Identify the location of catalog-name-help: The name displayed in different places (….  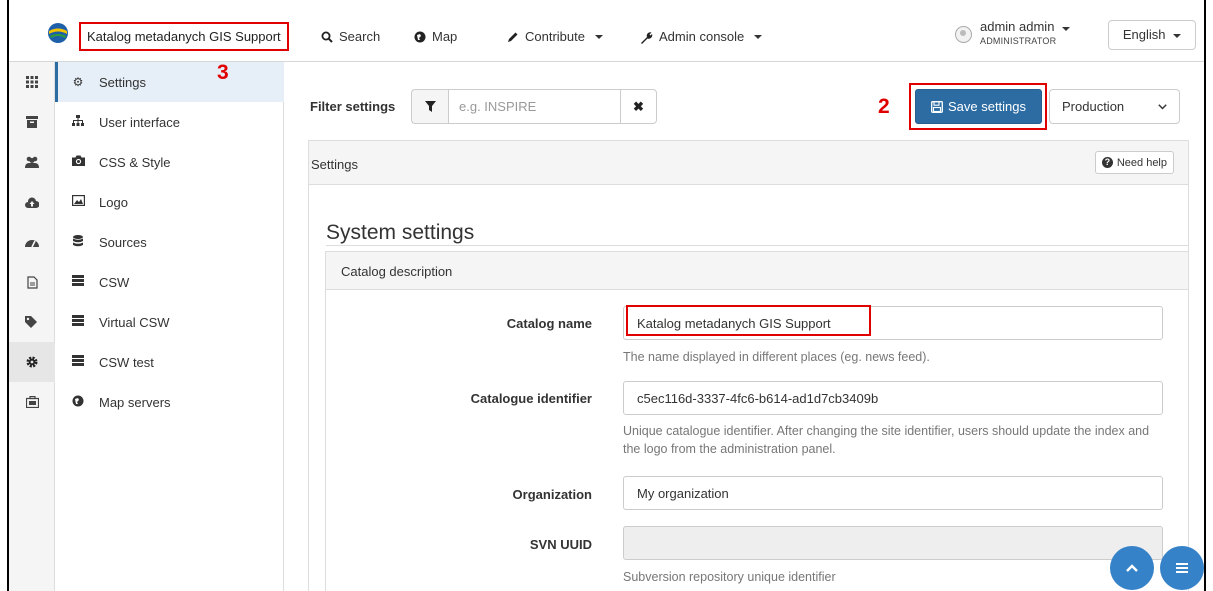
(776, 357).